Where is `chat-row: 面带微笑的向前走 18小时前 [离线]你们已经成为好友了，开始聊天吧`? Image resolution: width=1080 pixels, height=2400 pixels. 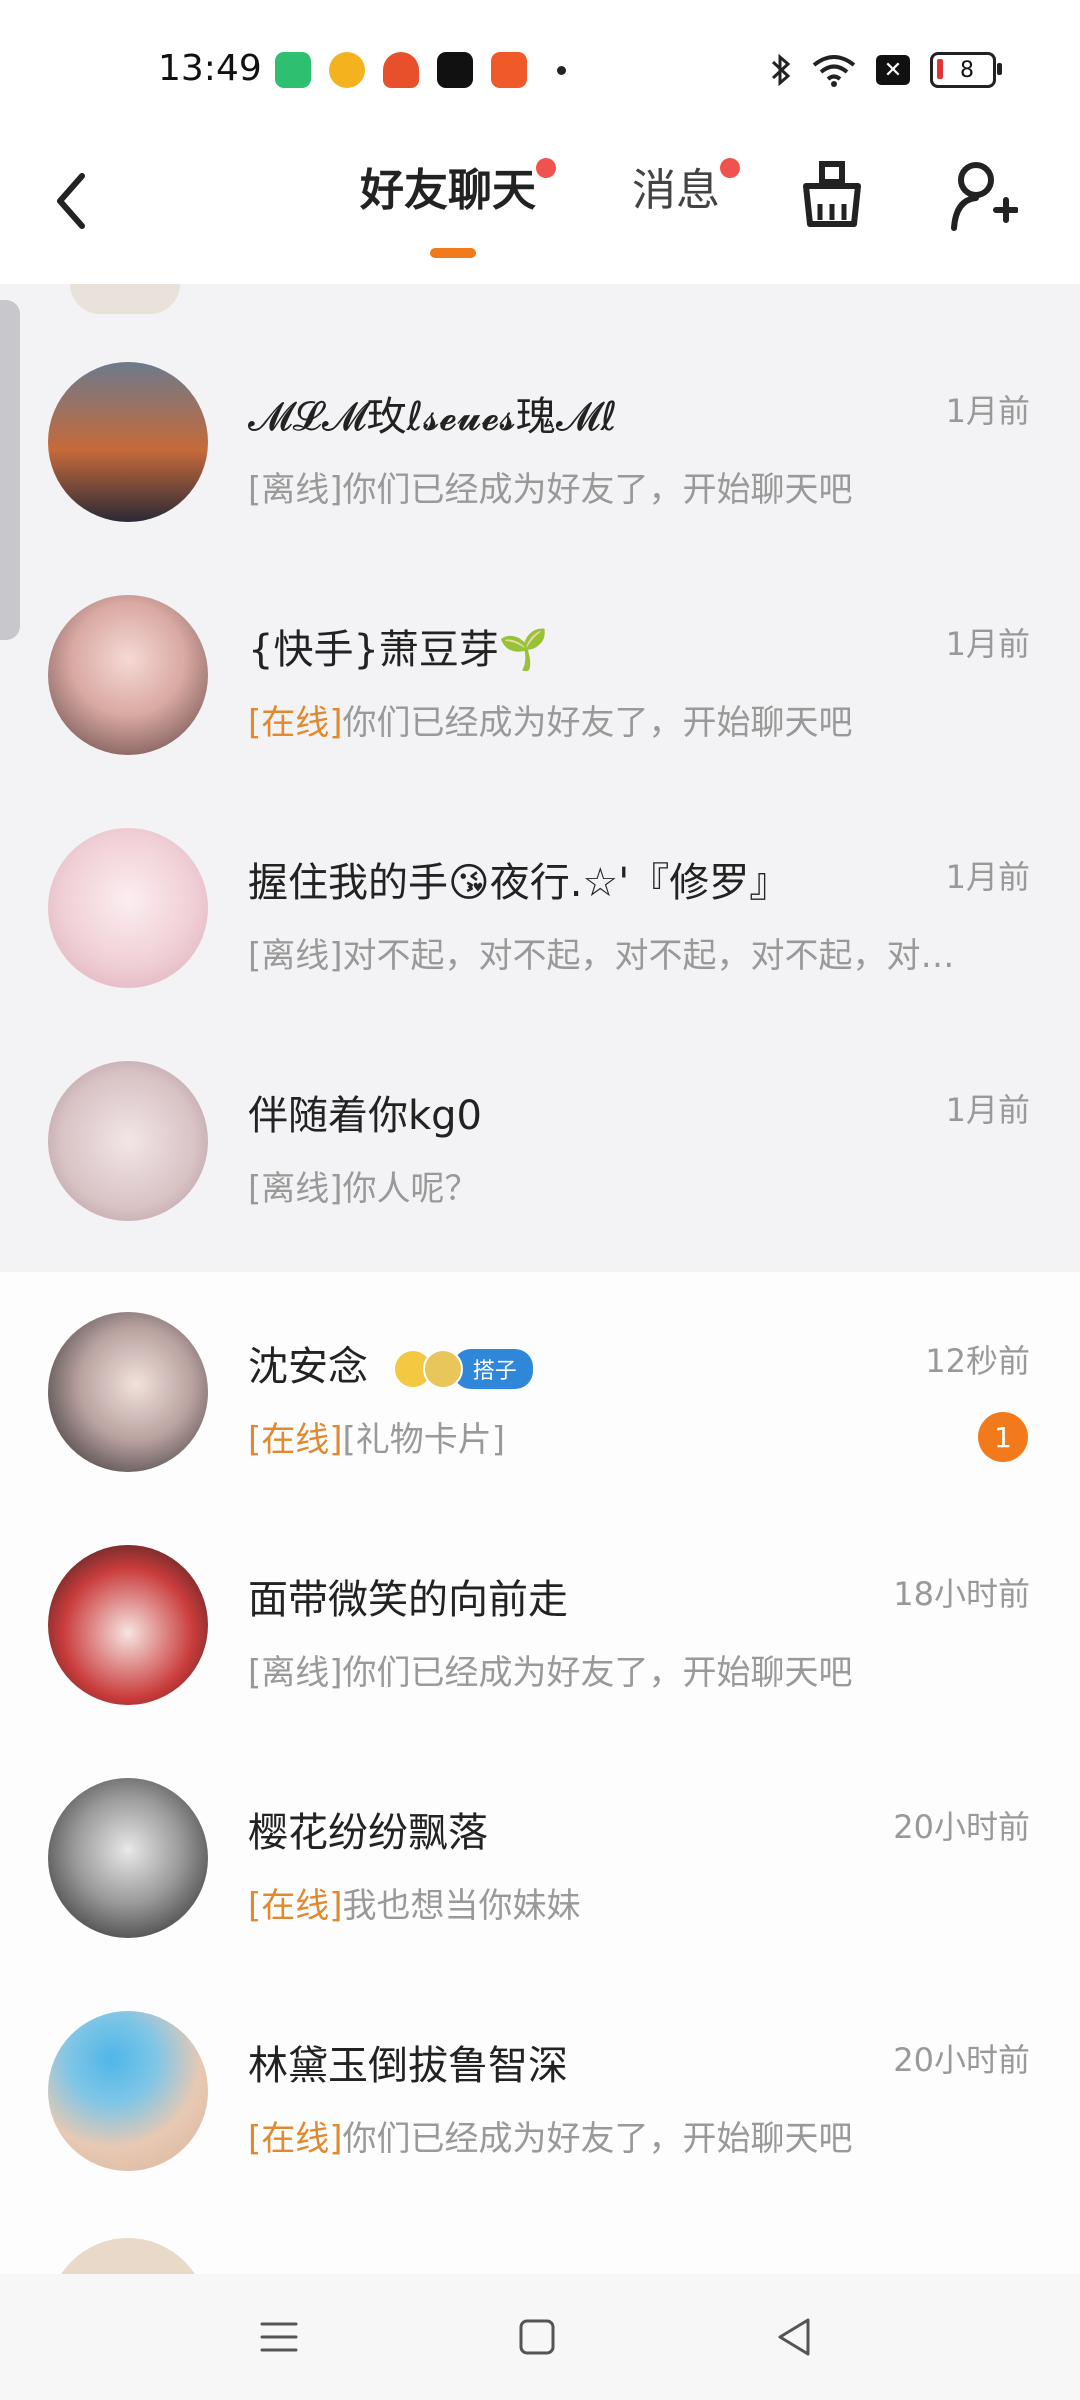
chat-row: 面带微笑的向前走 18小时前 [离线]你们已经成为好友了，开始聊天吧 is located at coordinates (540, 1621).